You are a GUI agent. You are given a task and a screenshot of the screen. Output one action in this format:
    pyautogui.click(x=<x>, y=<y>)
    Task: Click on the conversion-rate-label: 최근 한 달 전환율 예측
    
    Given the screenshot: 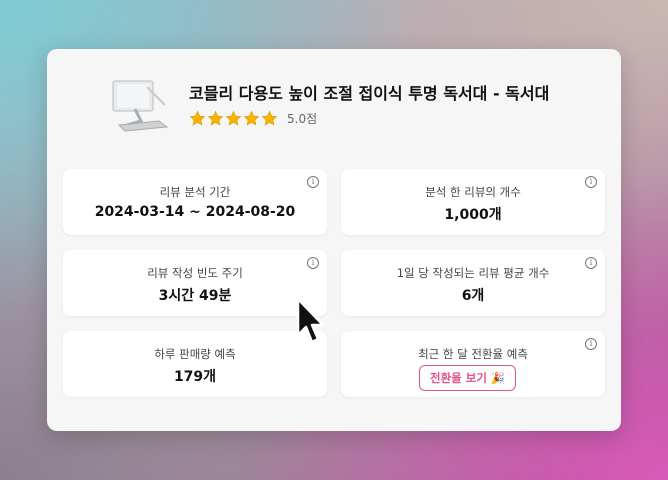 What is the action you would take?
    pyautogui.click(x=473, y=354)
    